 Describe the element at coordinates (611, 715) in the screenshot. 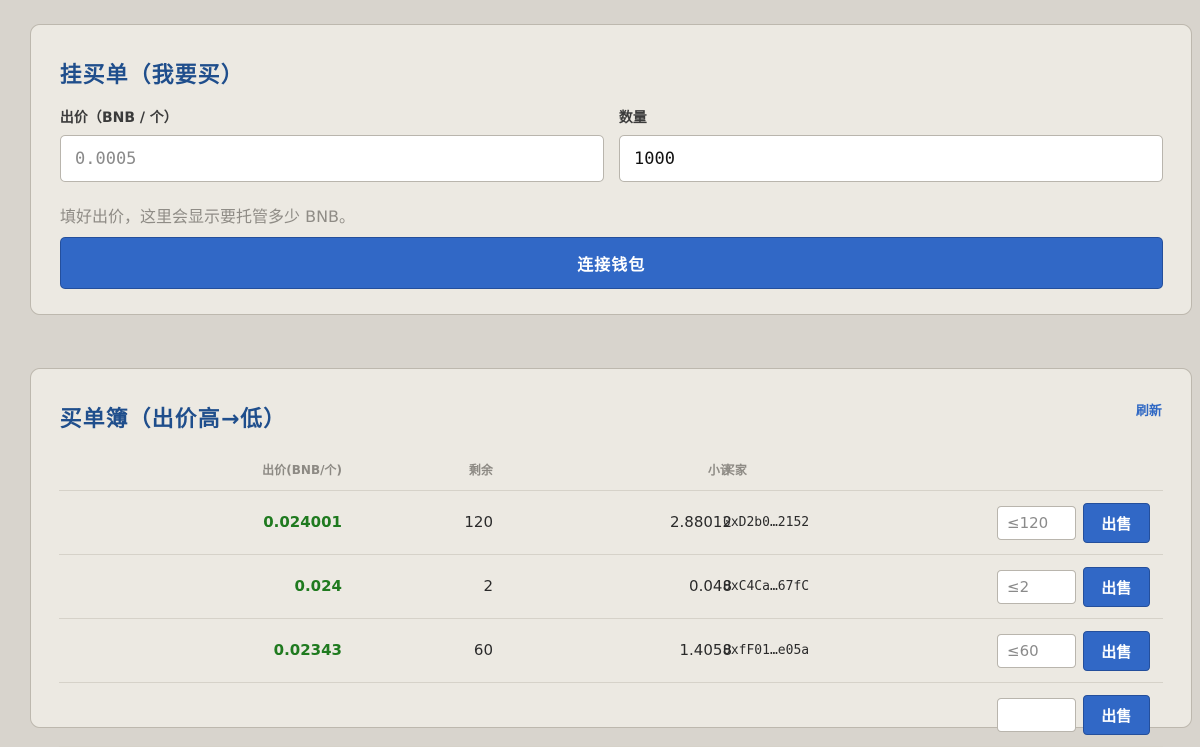

I see `order-row: 出售` at that location.